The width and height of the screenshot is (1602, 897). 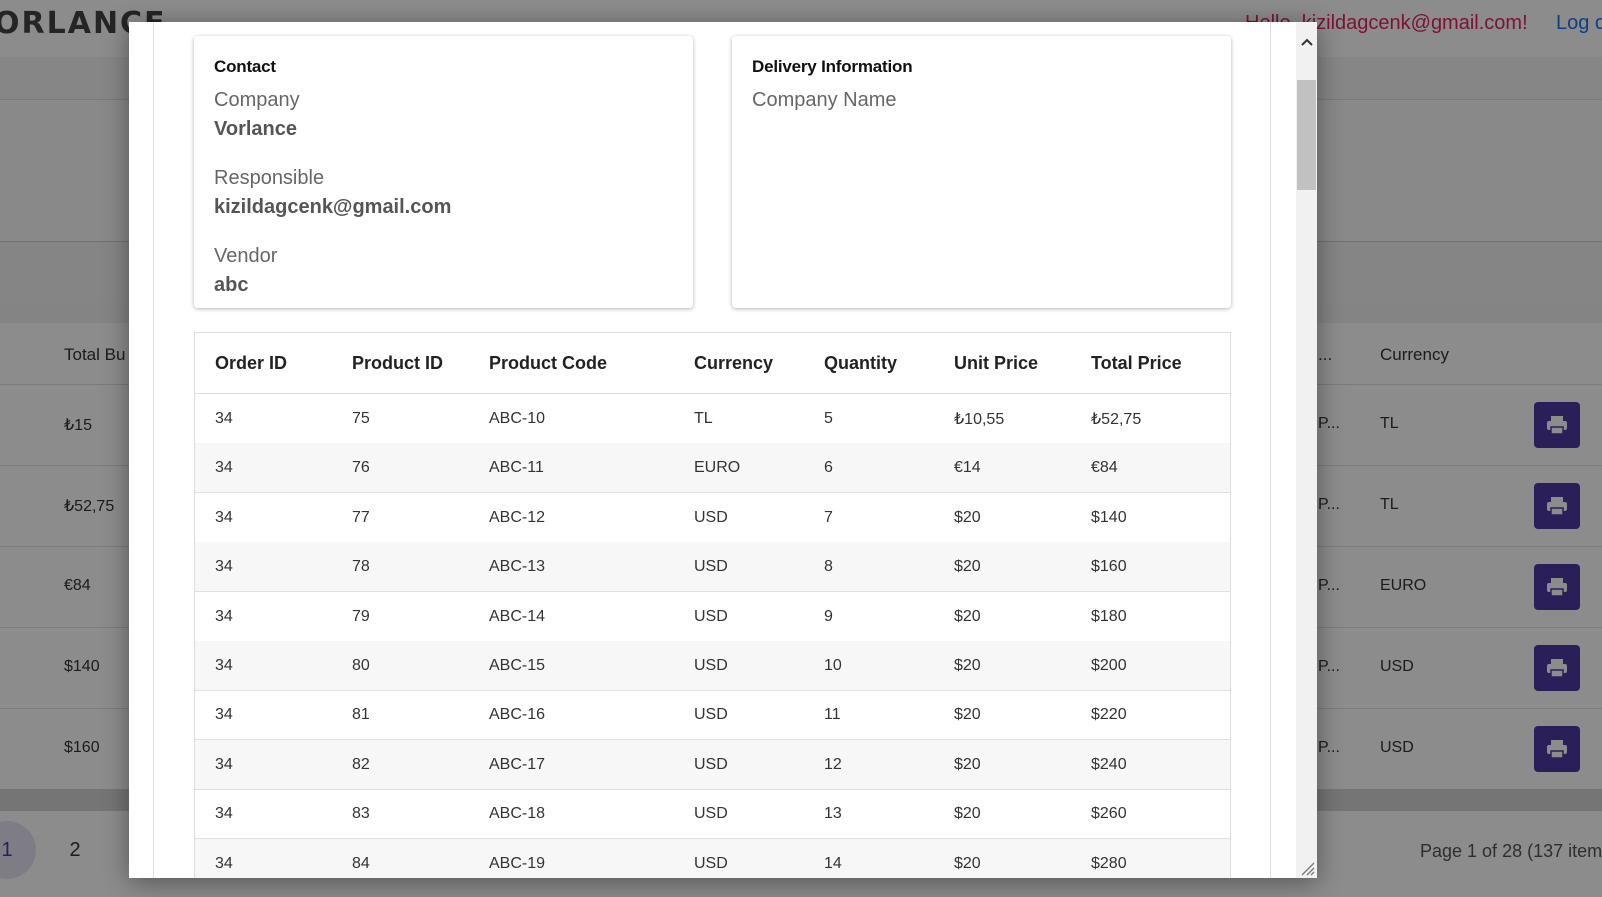 What do you see at coordinates (828, 468) in the screenshot?
I see `table-cell: 6` at bounding box center [828, 468].